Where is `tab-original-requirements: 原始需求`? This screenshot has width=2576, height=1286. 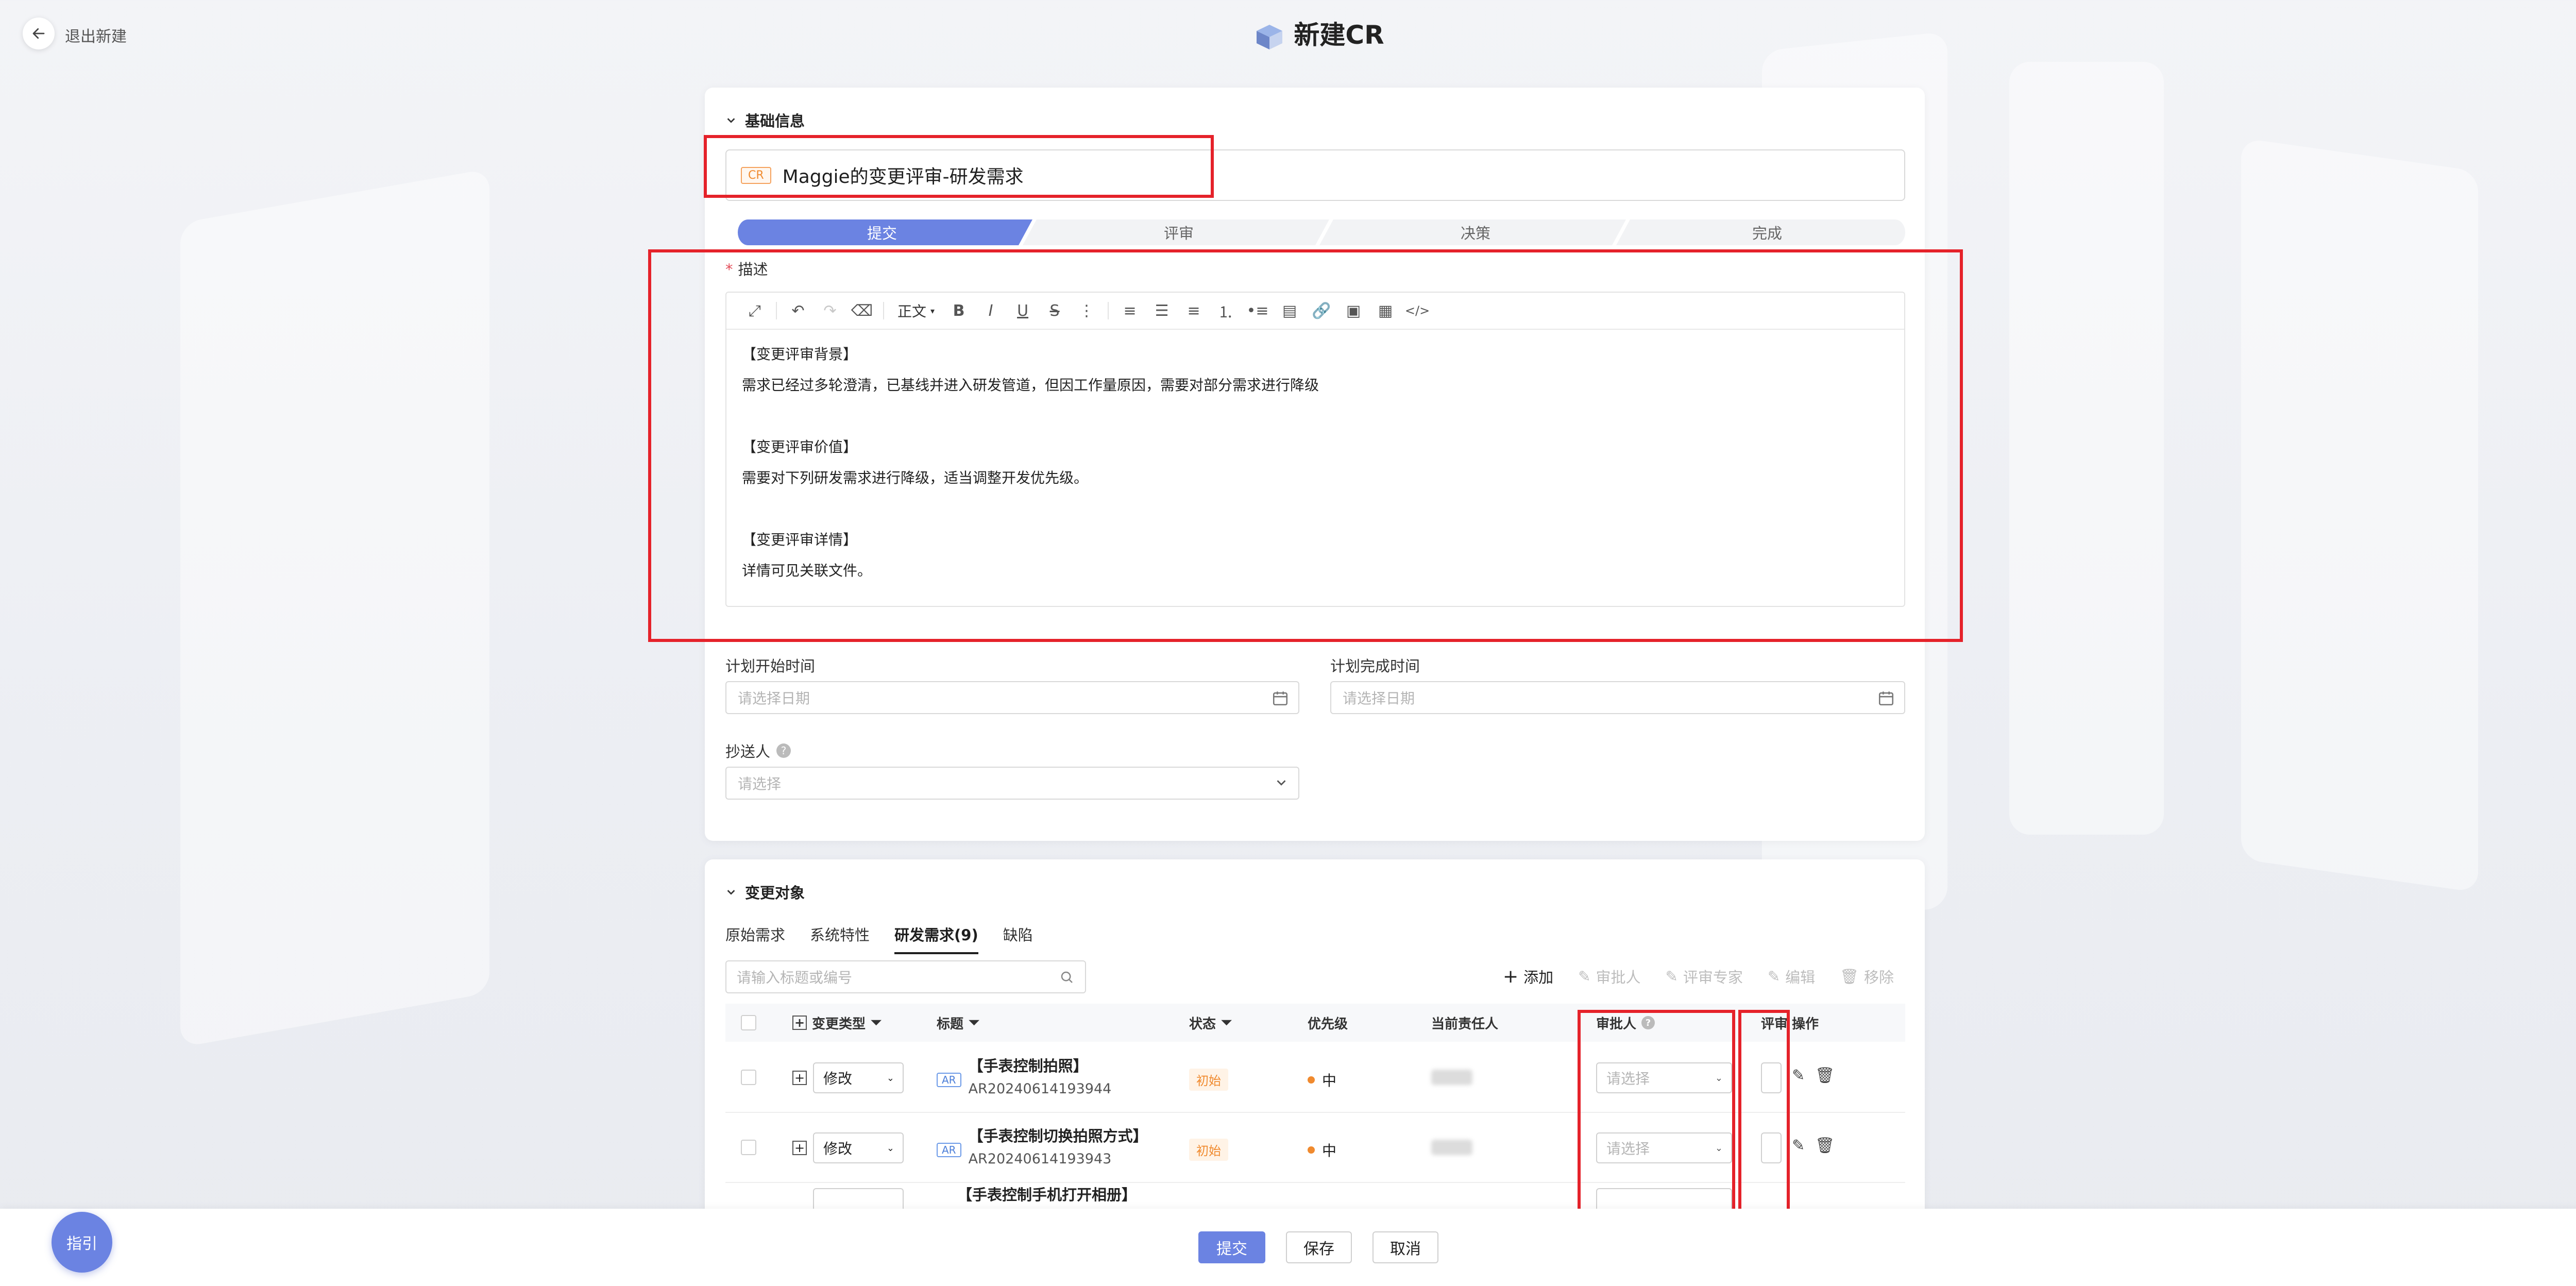 tab-original-requirements: 原始需求 is located at coordinates (755, 938).